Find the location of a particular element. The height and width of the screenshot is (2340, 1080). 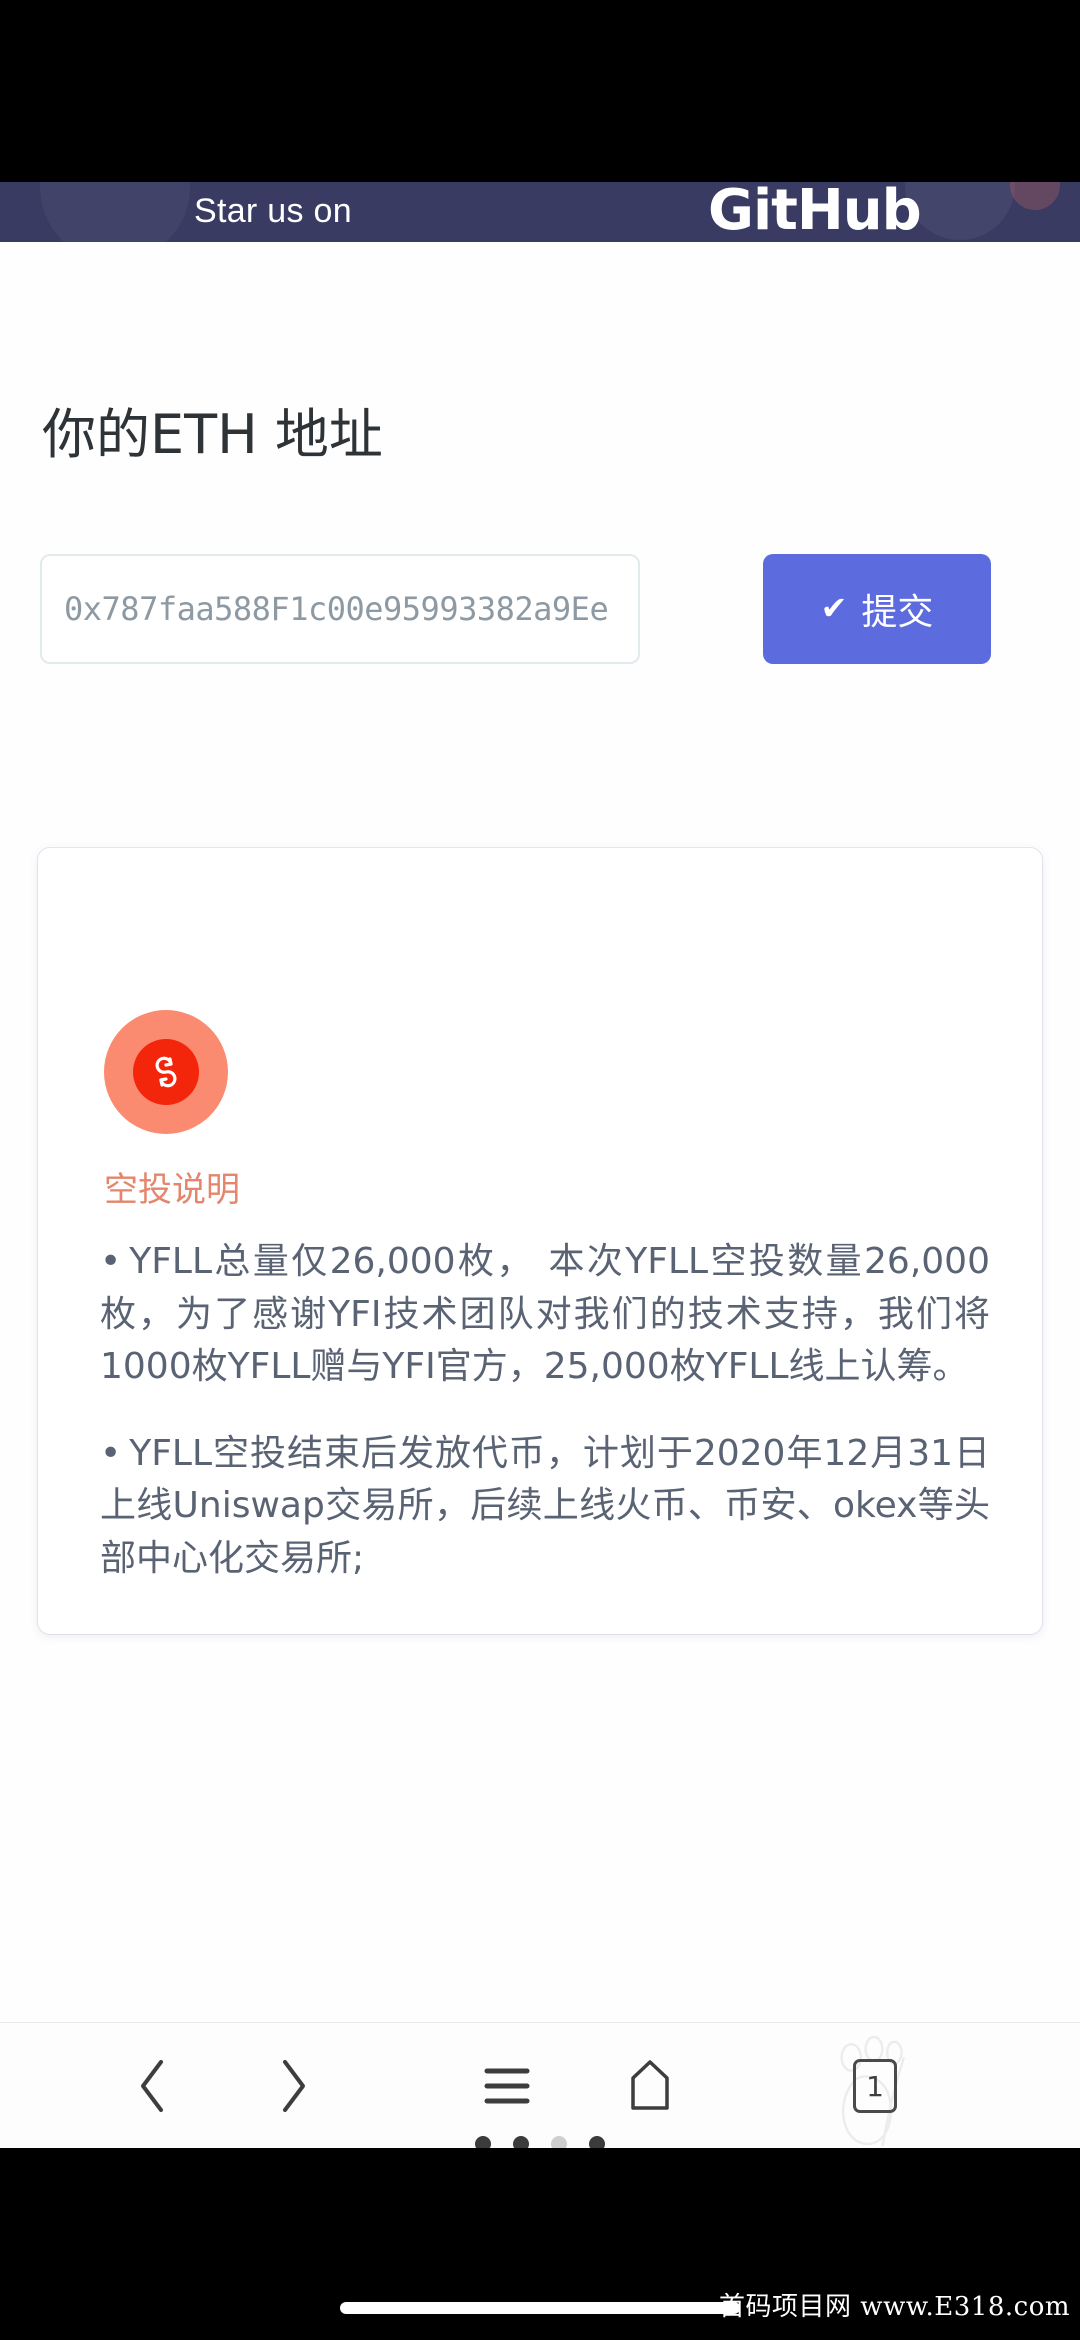

swap-dollar-icon is located at coordinates (166, 1072).